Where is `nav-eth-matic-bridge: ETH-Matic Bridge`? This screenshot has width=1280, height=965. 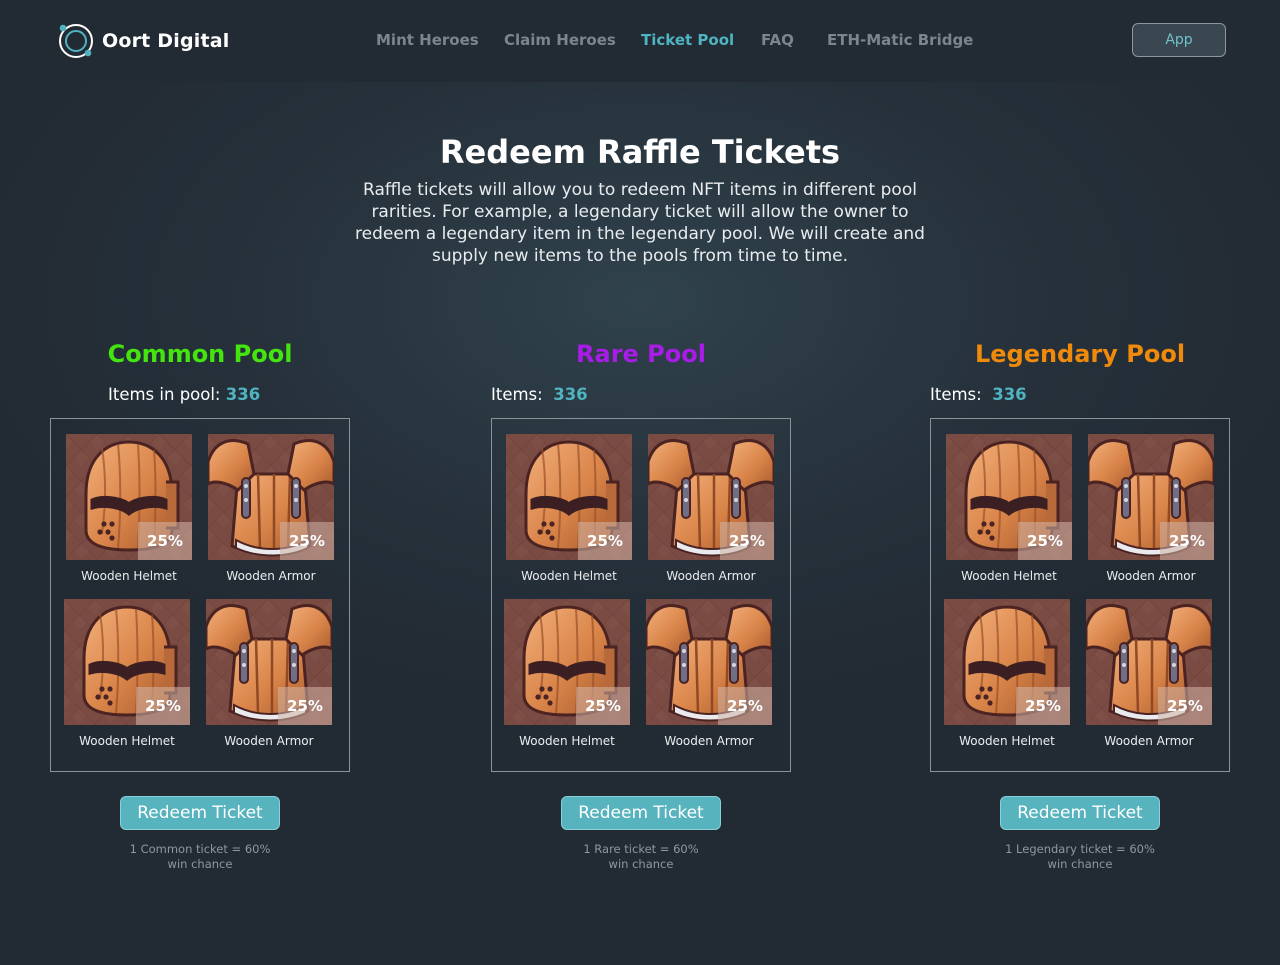 nav-eth-matic-bridge: ETH-Matic Bridge is located at coordinates (900, 40).